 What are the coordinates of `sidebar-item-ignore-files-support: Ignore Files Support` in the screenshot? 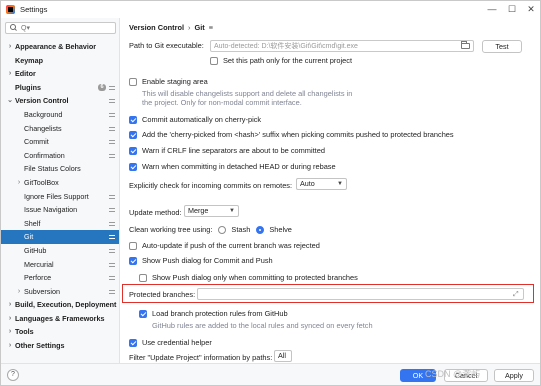 It's located at (60, 197).